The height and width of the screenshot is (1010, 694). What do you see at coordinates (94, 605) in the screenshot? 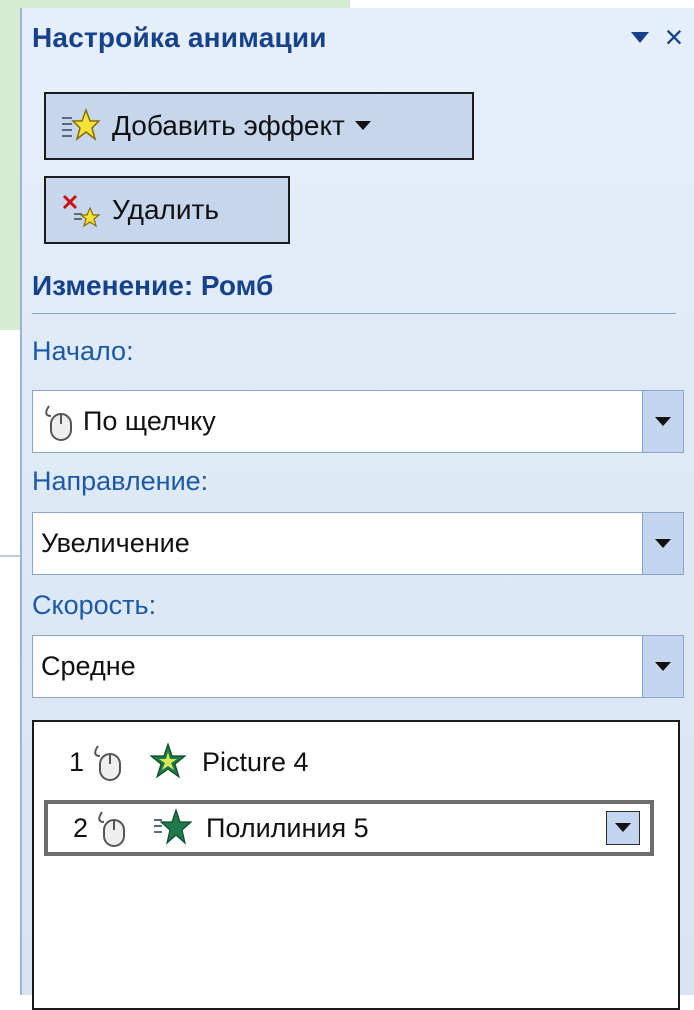
I see `speed-label: Скорость:` at bounding box center [94, 605].